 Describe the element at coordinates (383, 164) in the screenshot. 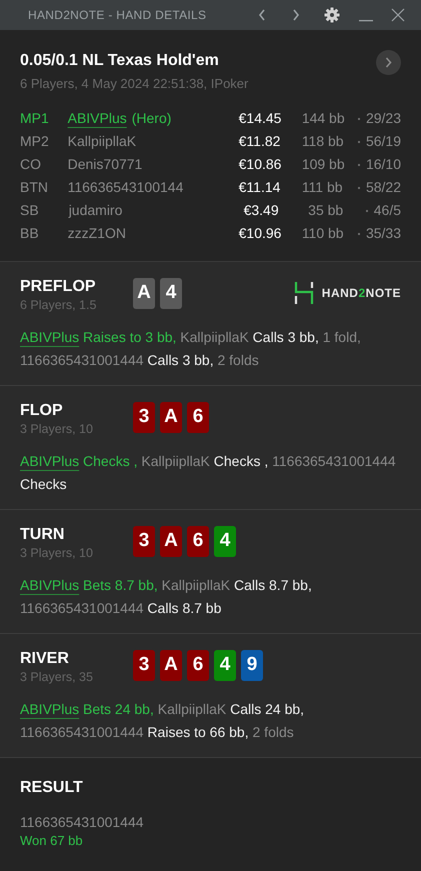

I see `player-stats: 16/10` at that location.